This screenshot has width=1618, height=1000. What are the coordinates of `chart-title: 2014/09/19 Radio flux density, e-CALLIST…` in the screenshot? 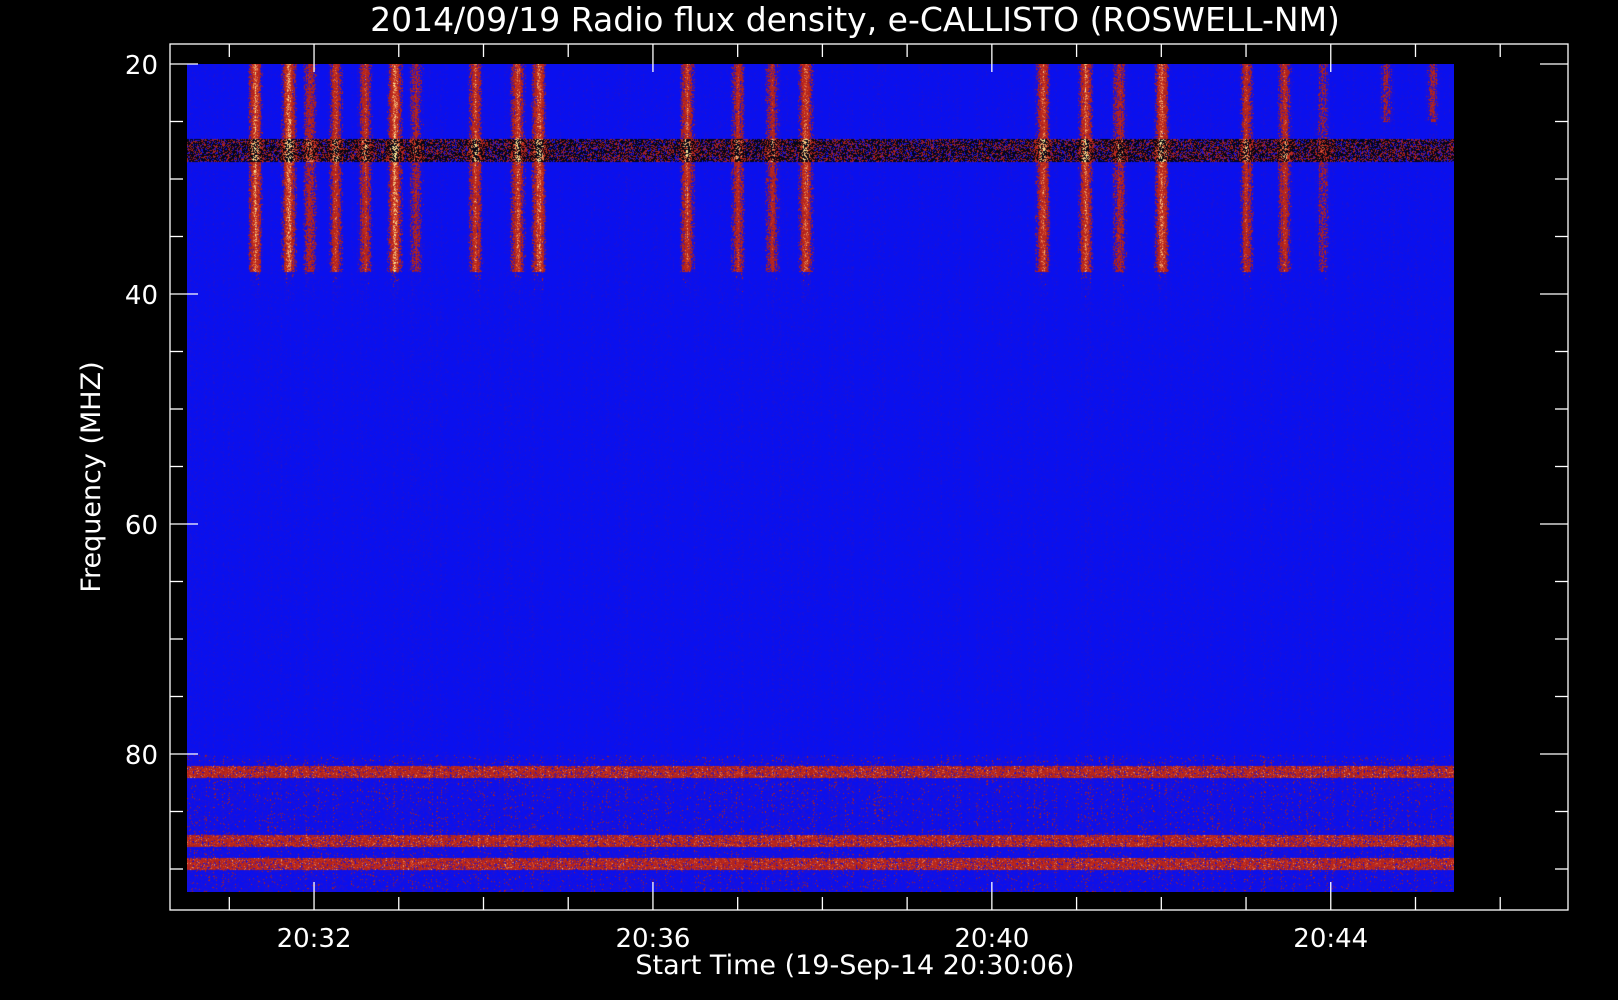 It's located at (855, 19).